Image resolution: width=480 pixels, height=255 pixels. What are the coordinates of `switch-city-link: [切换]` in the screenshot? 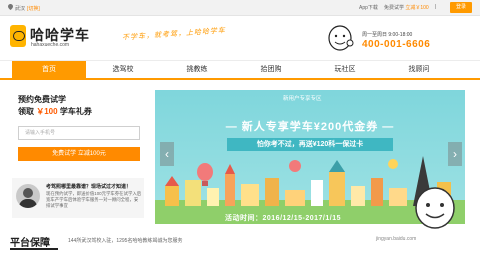 It's located at (33, 8).